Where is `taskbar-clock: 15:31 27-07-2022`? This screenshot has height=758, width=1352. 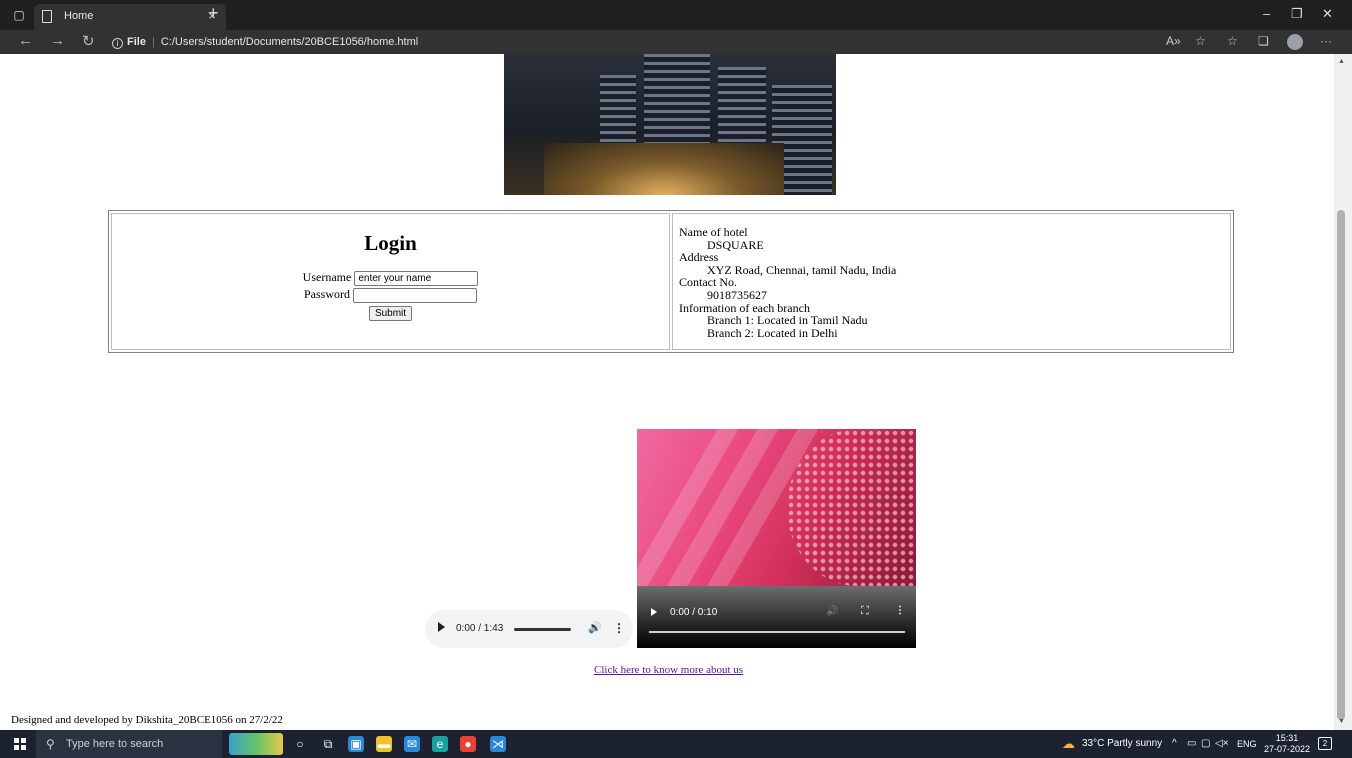 taskbar-clock: 15:31 27-07-2022 is located at coordinates (1287, 744).